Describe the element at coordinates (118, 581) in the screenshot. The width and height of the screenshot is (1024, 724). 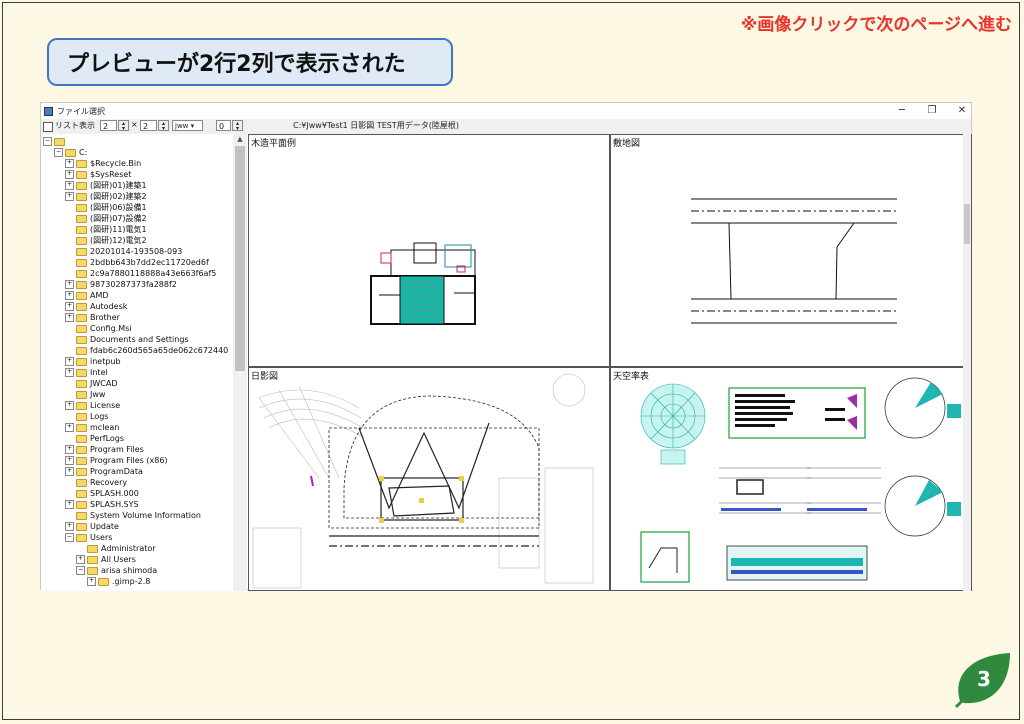
I see `tree-item: + .gimp-2.8` at that location.